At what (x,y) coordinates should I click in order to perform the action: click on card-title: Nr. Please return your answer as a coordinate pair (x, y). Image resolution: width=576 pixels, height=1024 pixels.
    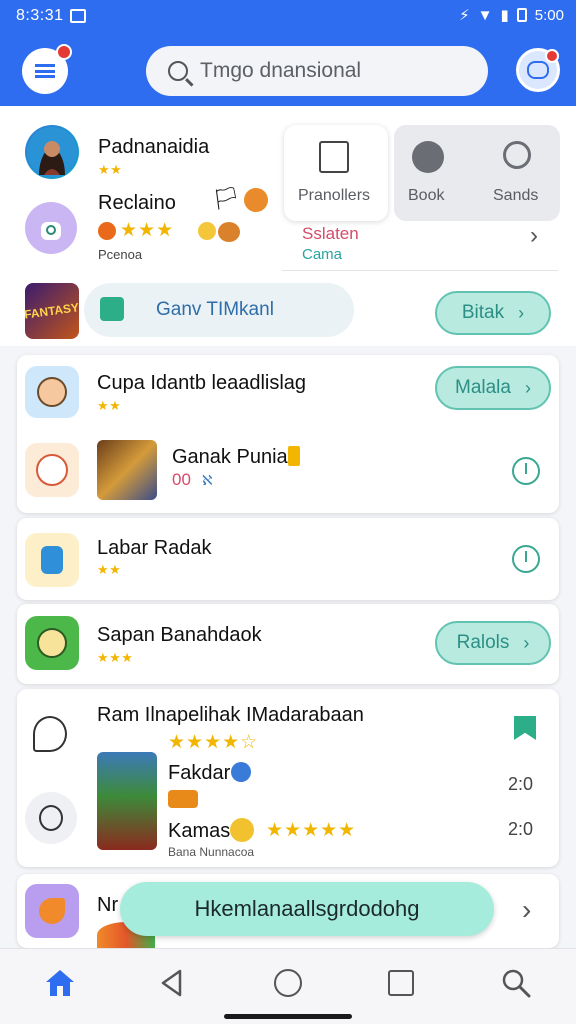
    Looking at the image, I should click on (108, 905).